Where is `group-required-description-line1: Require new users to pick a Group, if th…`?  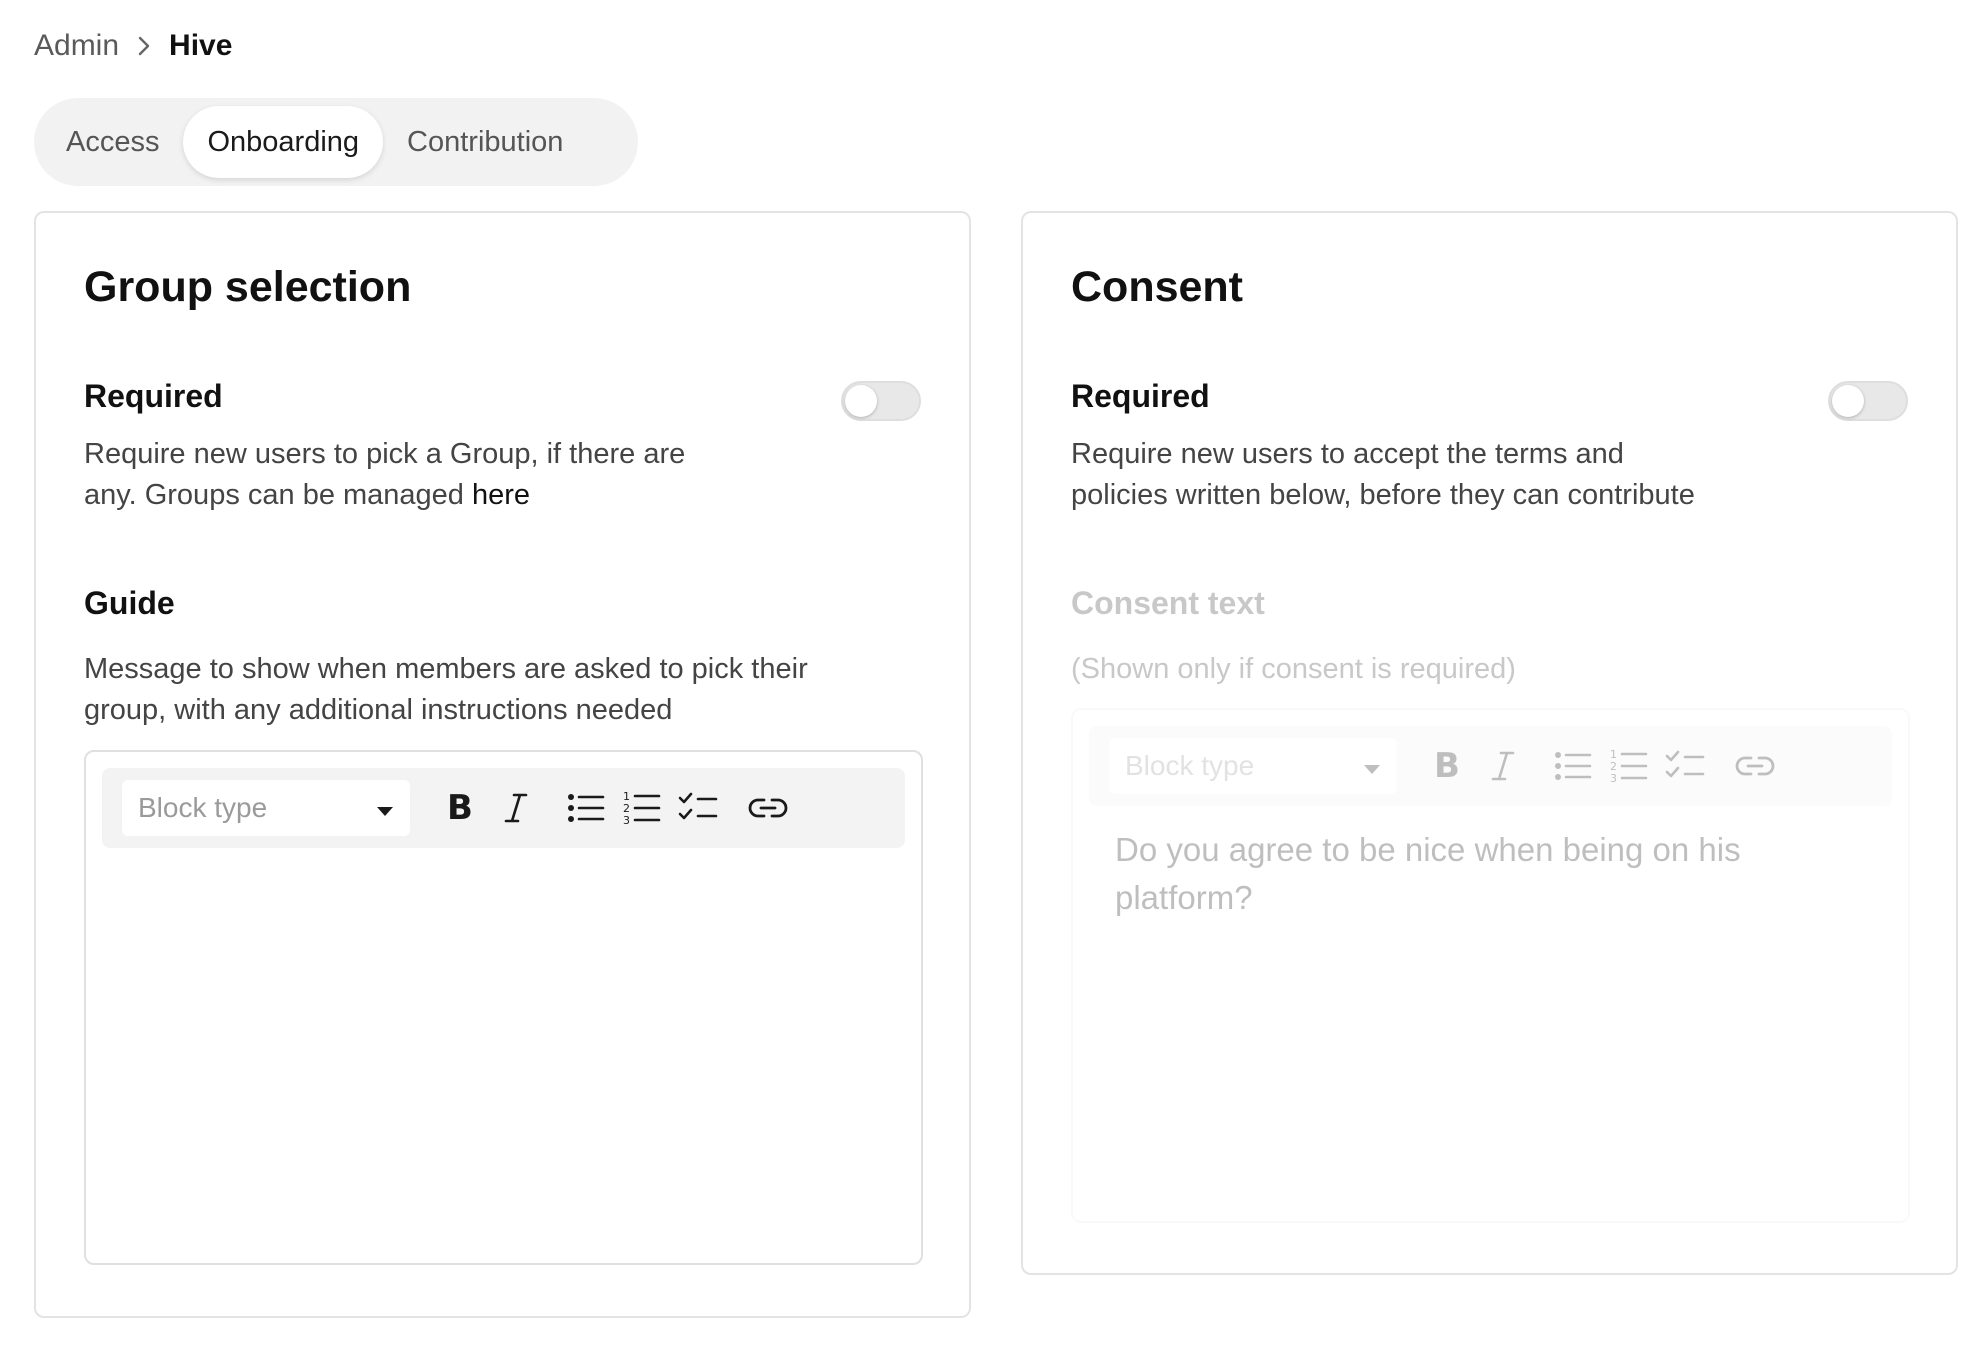
group-required-description-line1: Require new users to pick a Group, if th… is located at coordinates (385, 454).